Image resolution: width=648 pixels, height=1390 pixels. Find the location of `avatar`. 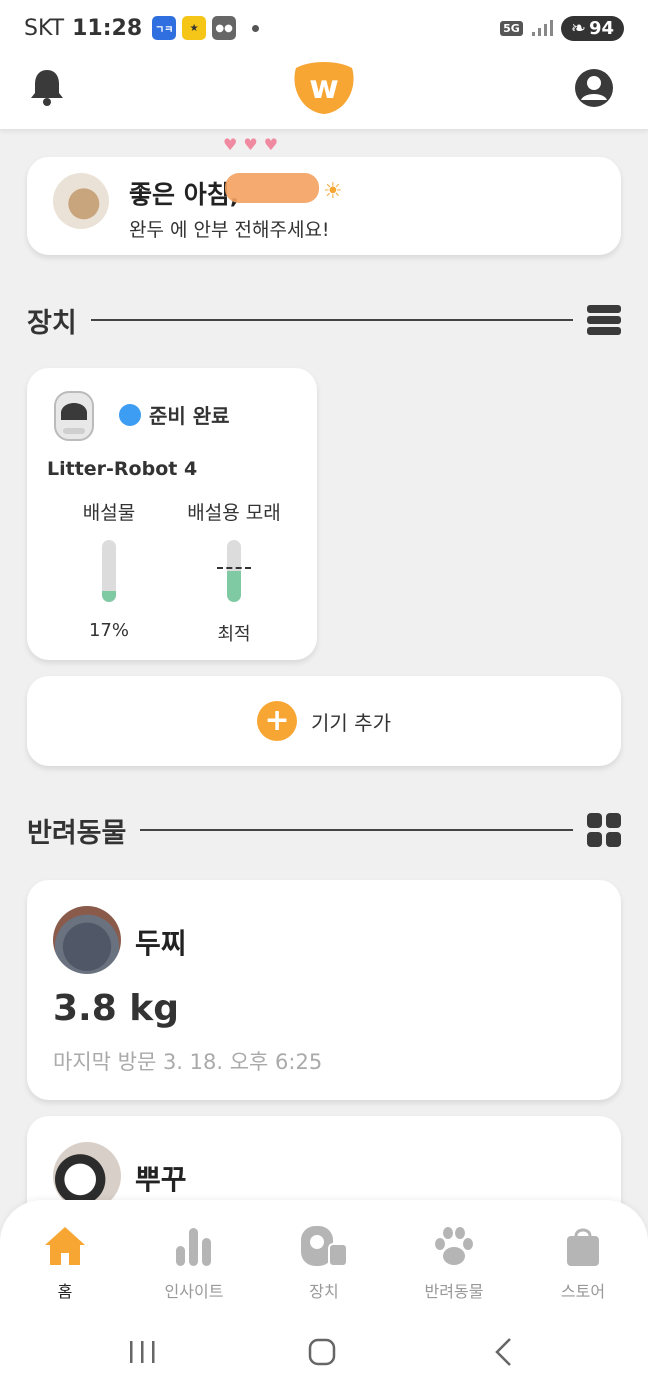

avatar is located at coordinates (81, 201).